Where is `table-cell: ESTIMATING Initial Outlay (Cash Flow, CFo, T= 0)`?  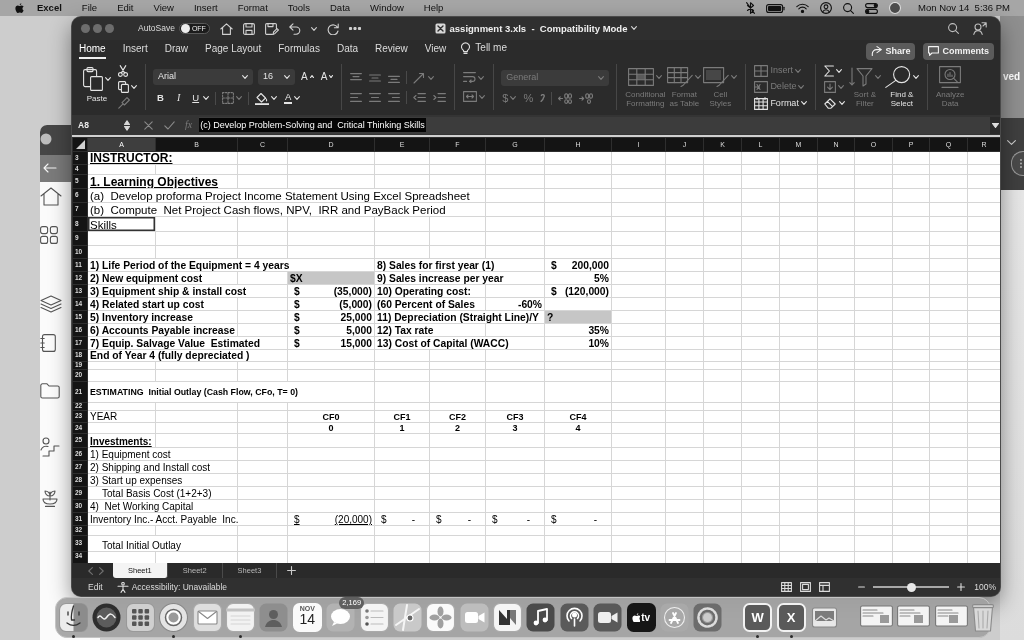 table-cell: ESTIMATING Initial Outlay (Cash Flow, CFo, T= 0) is located at coordinates (231, 392).